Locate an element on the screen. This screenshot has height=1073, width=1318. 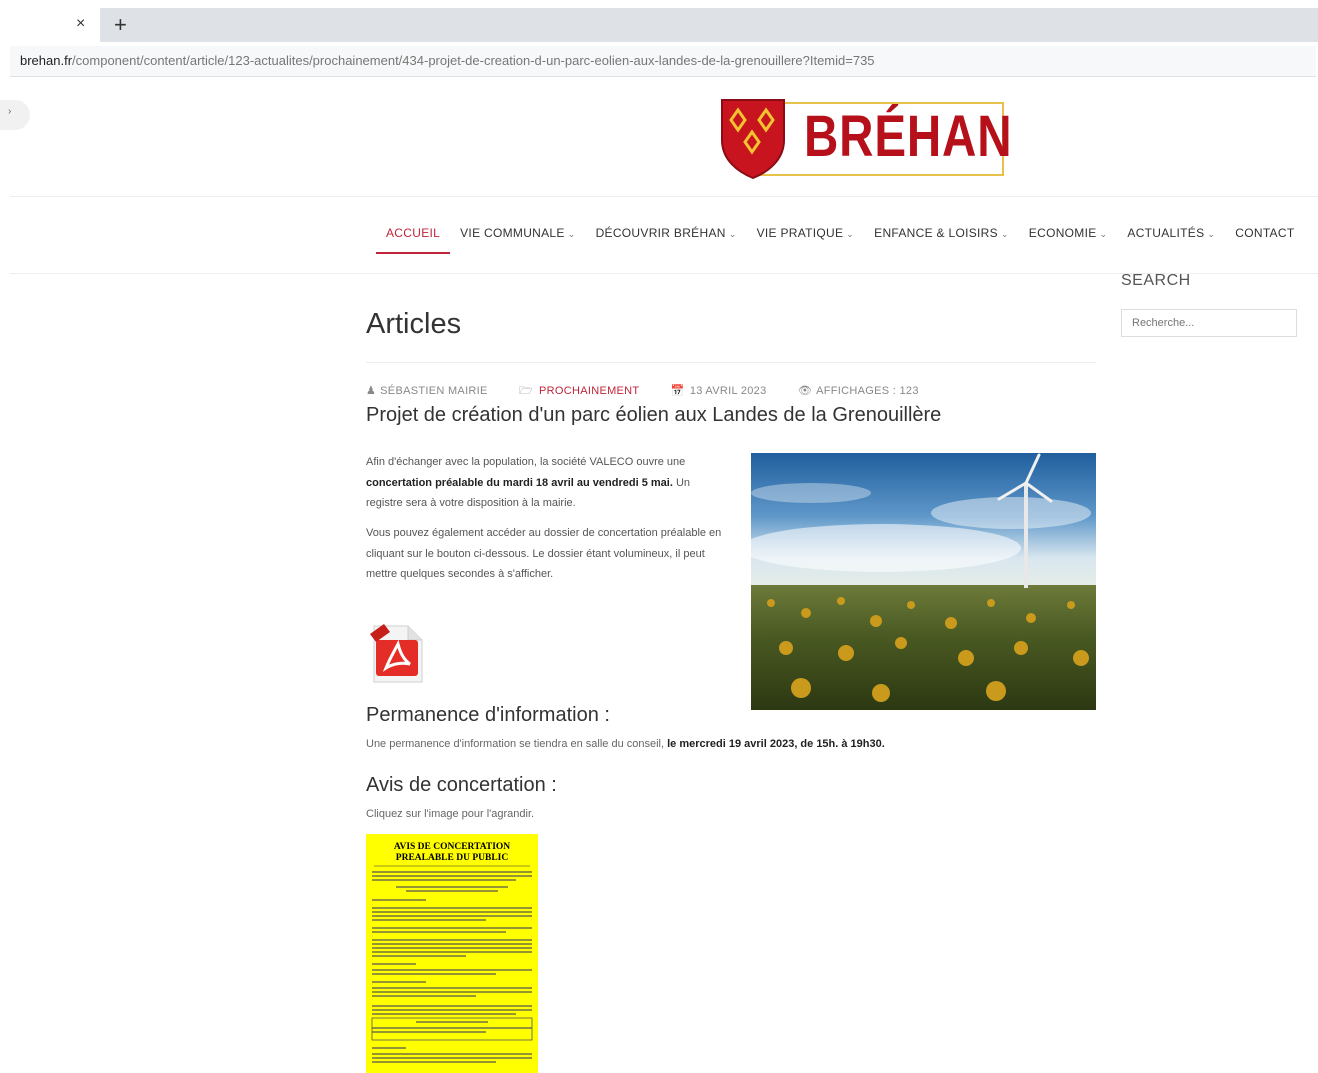
published-date: 📅 13 AVRIL 2023 is located at coordinates (726, 391).